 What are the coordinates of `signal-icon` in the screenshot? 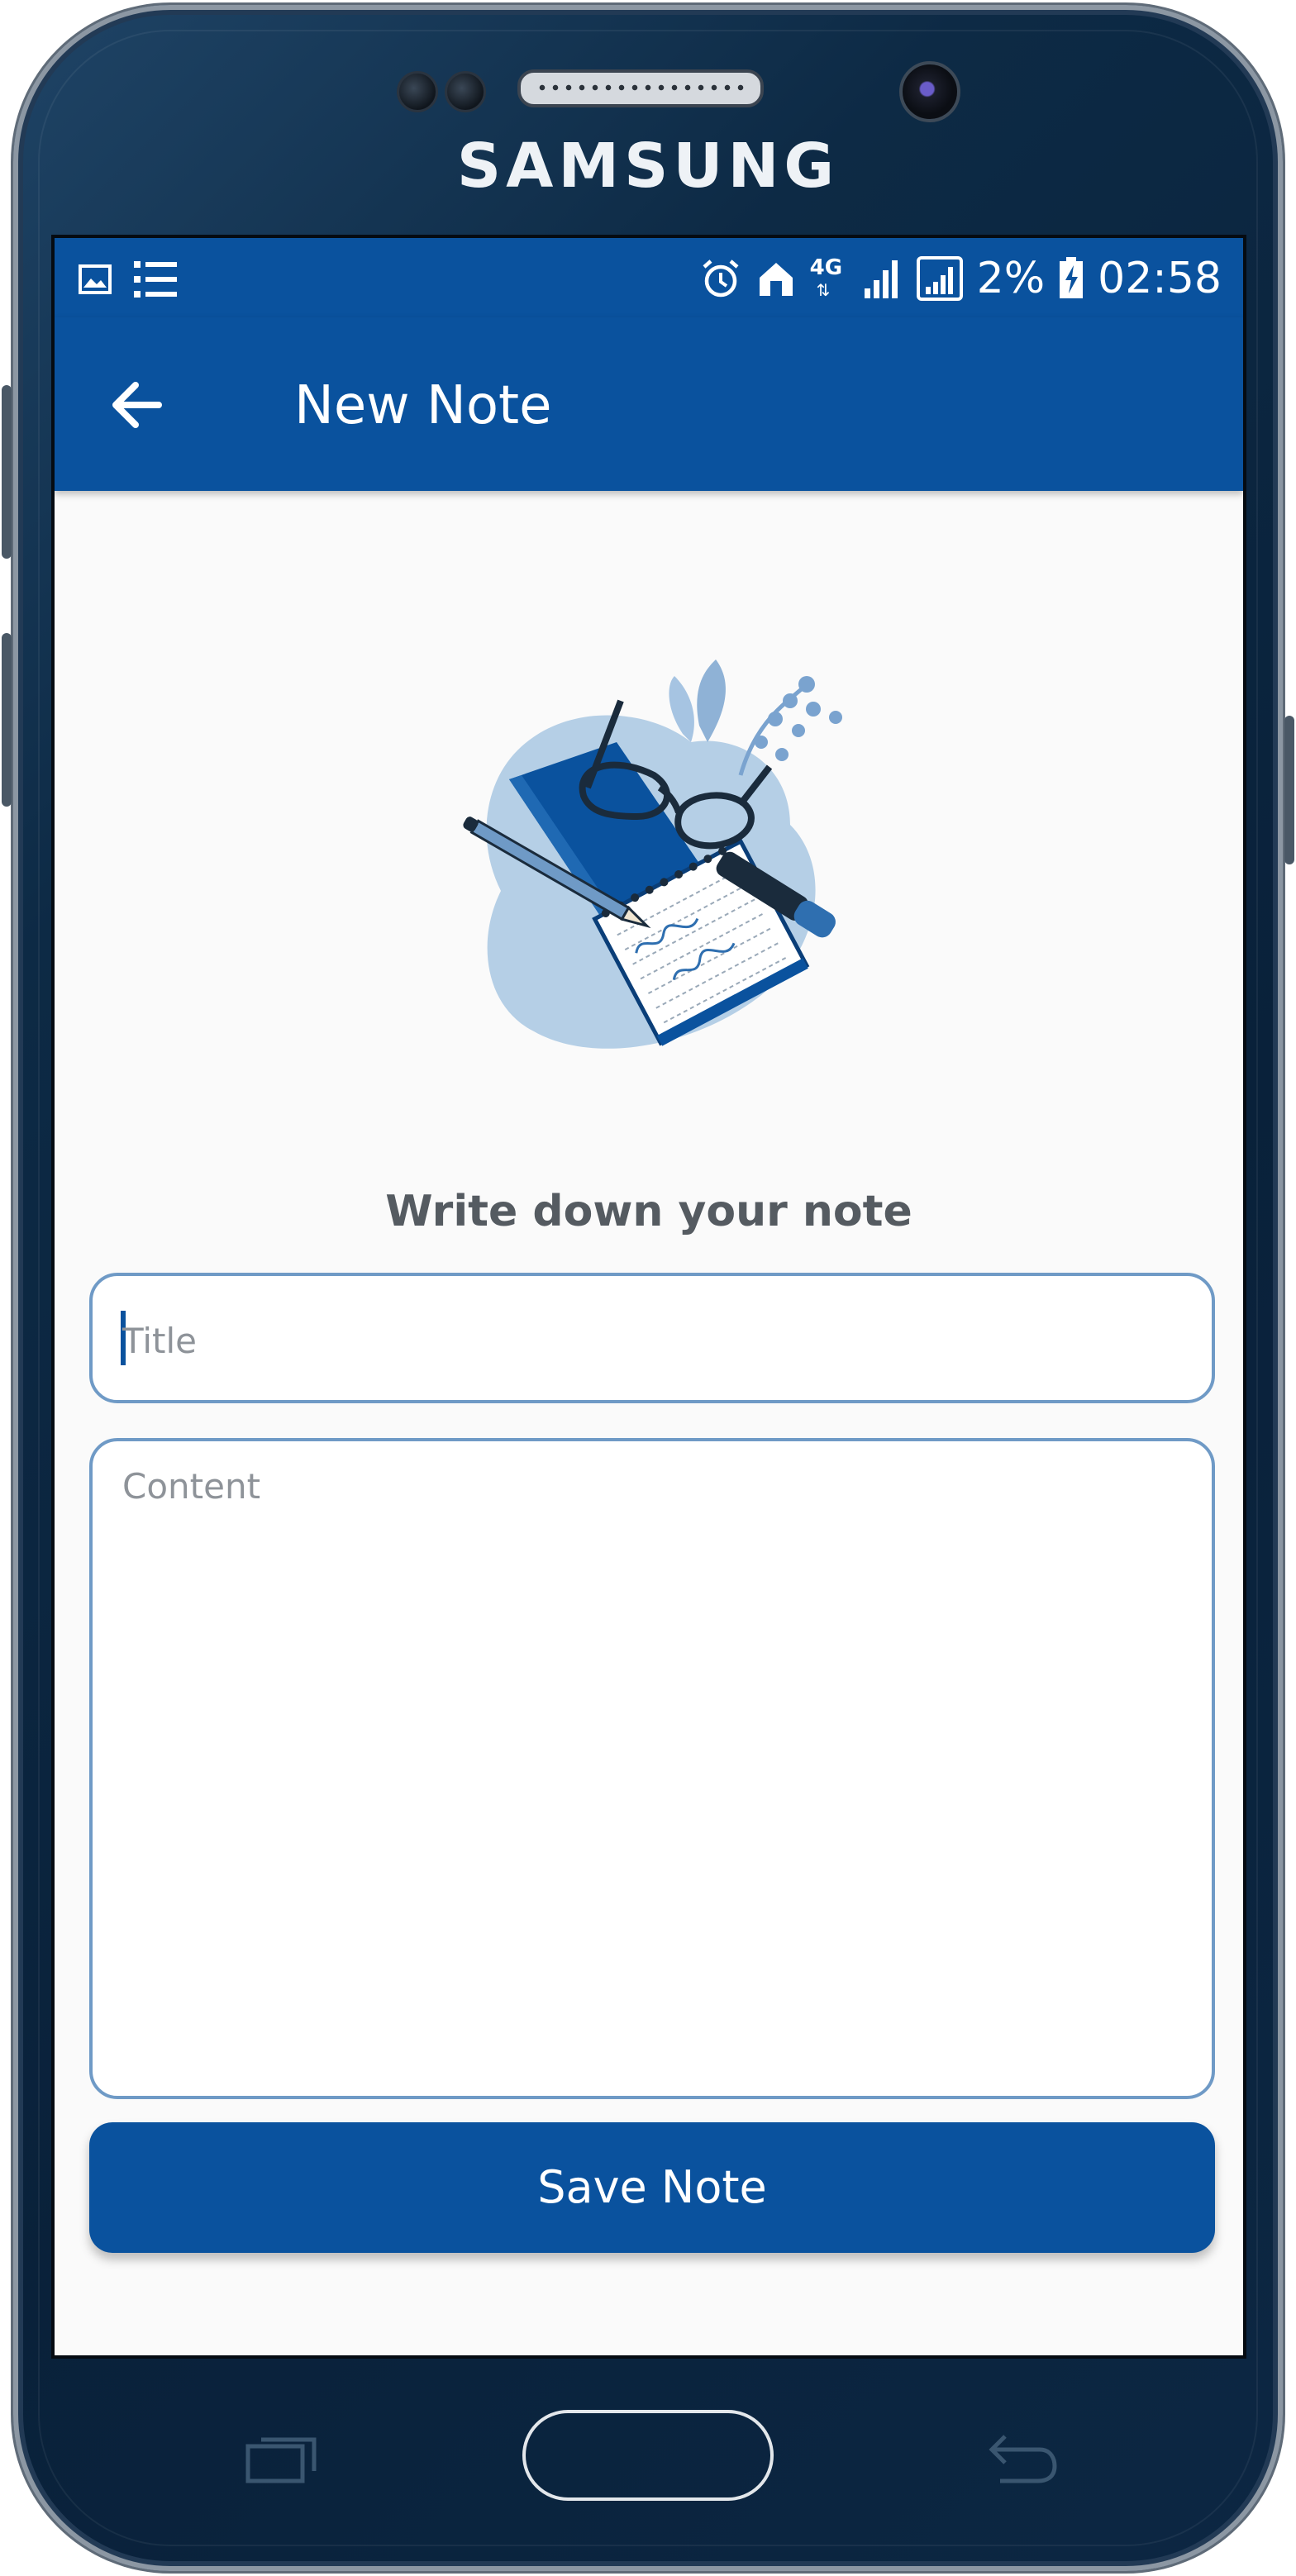 It's located at (881, 279).